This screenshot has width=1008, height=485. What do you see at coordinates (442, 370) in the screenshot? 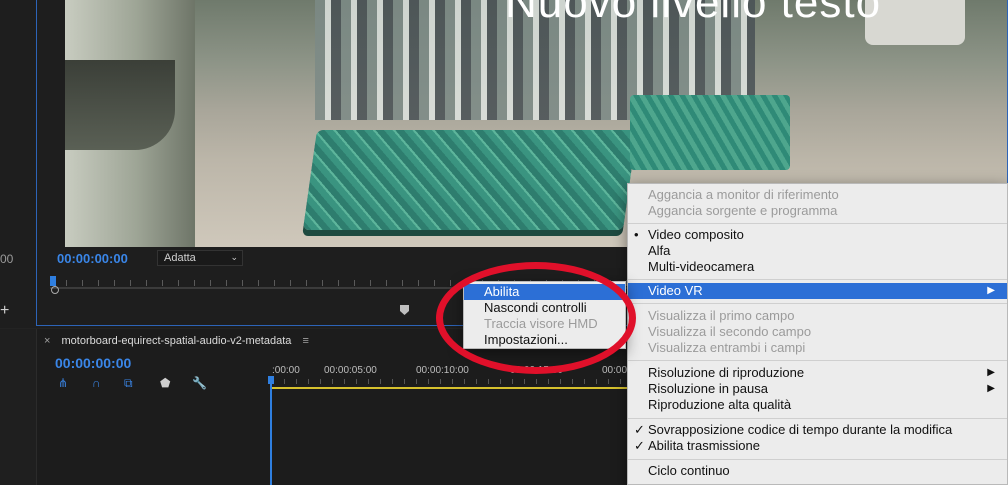
I see `ruler-label: 00:00:10:00` at bounding box center [442, 370].